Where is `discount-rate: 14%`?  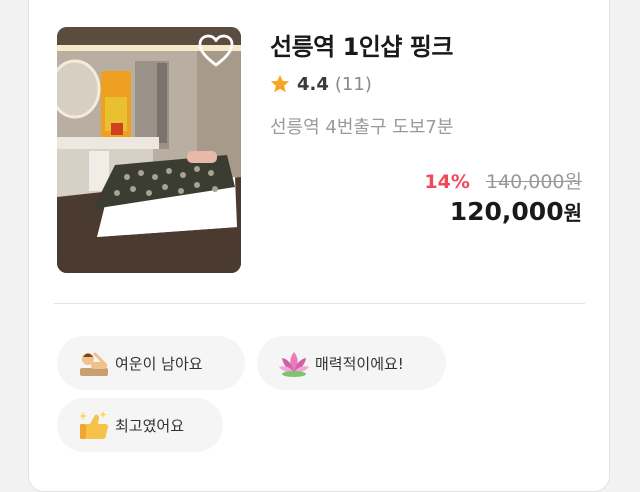
discount-rate: 14% is located at coordinates (447, 182).